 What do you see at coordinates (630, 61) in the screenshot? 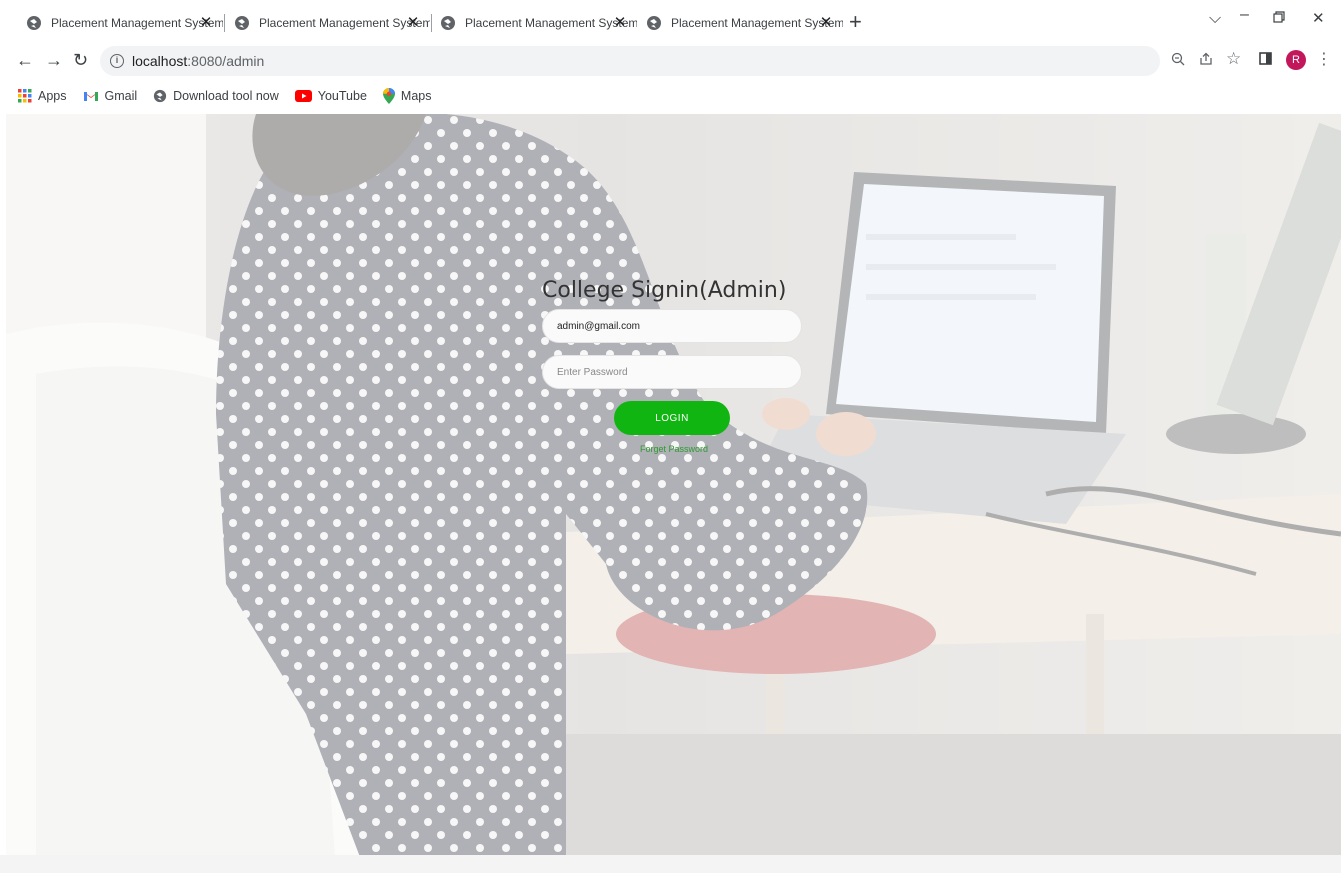
I see `address-bar: i localhost:8080/admin` at bounding box center [630, 61].